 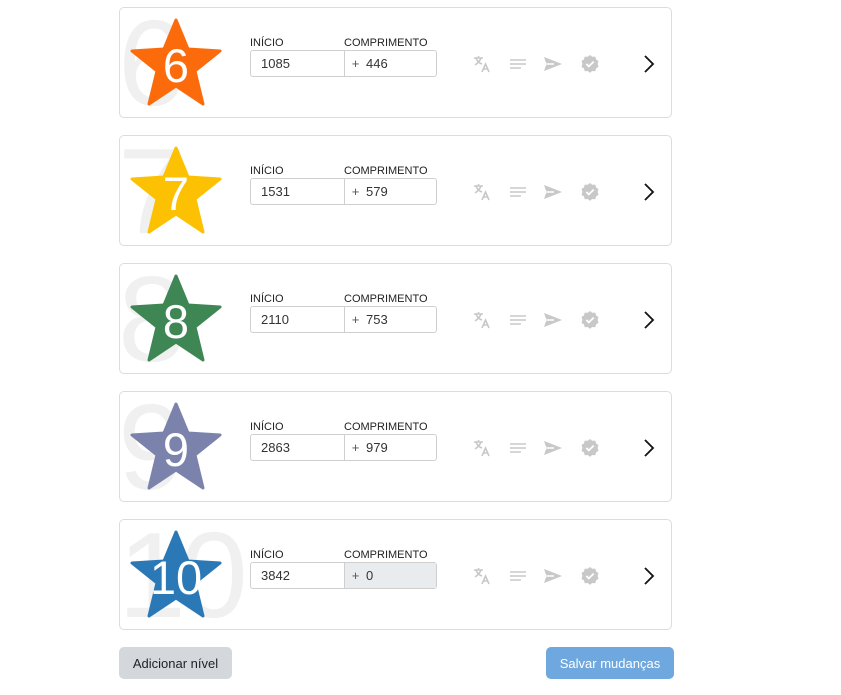 I want to click on level-card: 10 10 INÍCIO COMPRIMENTO 3842 + 0, so click(x=395, y=574).